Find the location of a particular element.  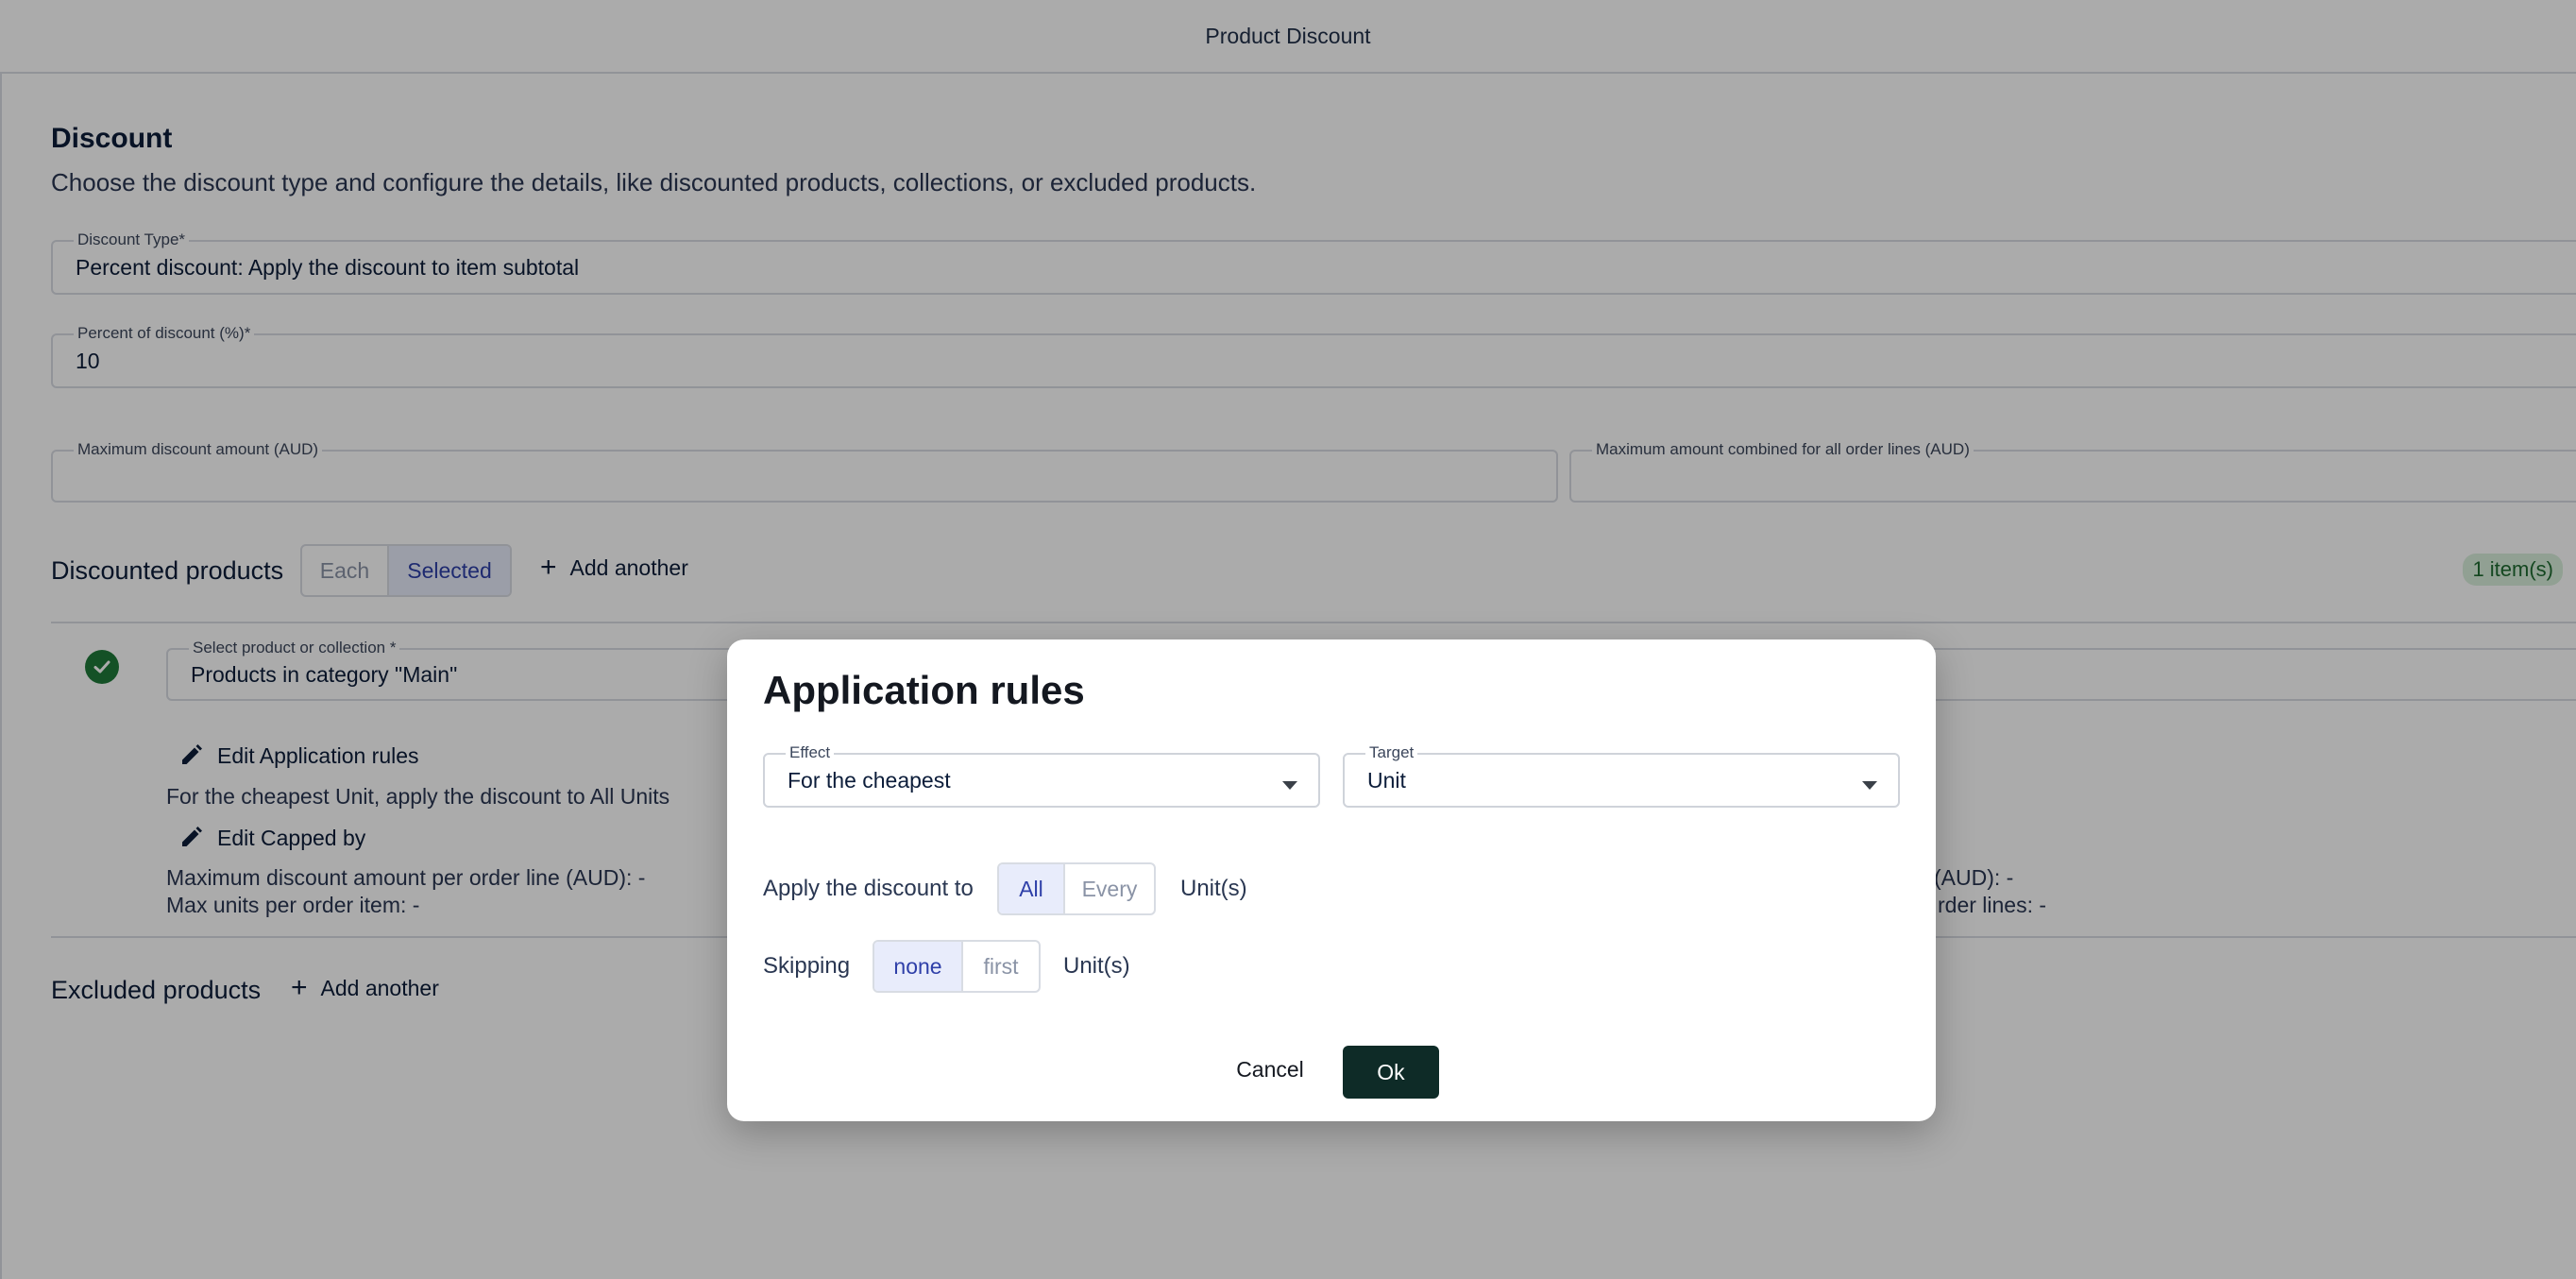

apply-discount-label: Apply the discount to is located at coordinates (868, 888).